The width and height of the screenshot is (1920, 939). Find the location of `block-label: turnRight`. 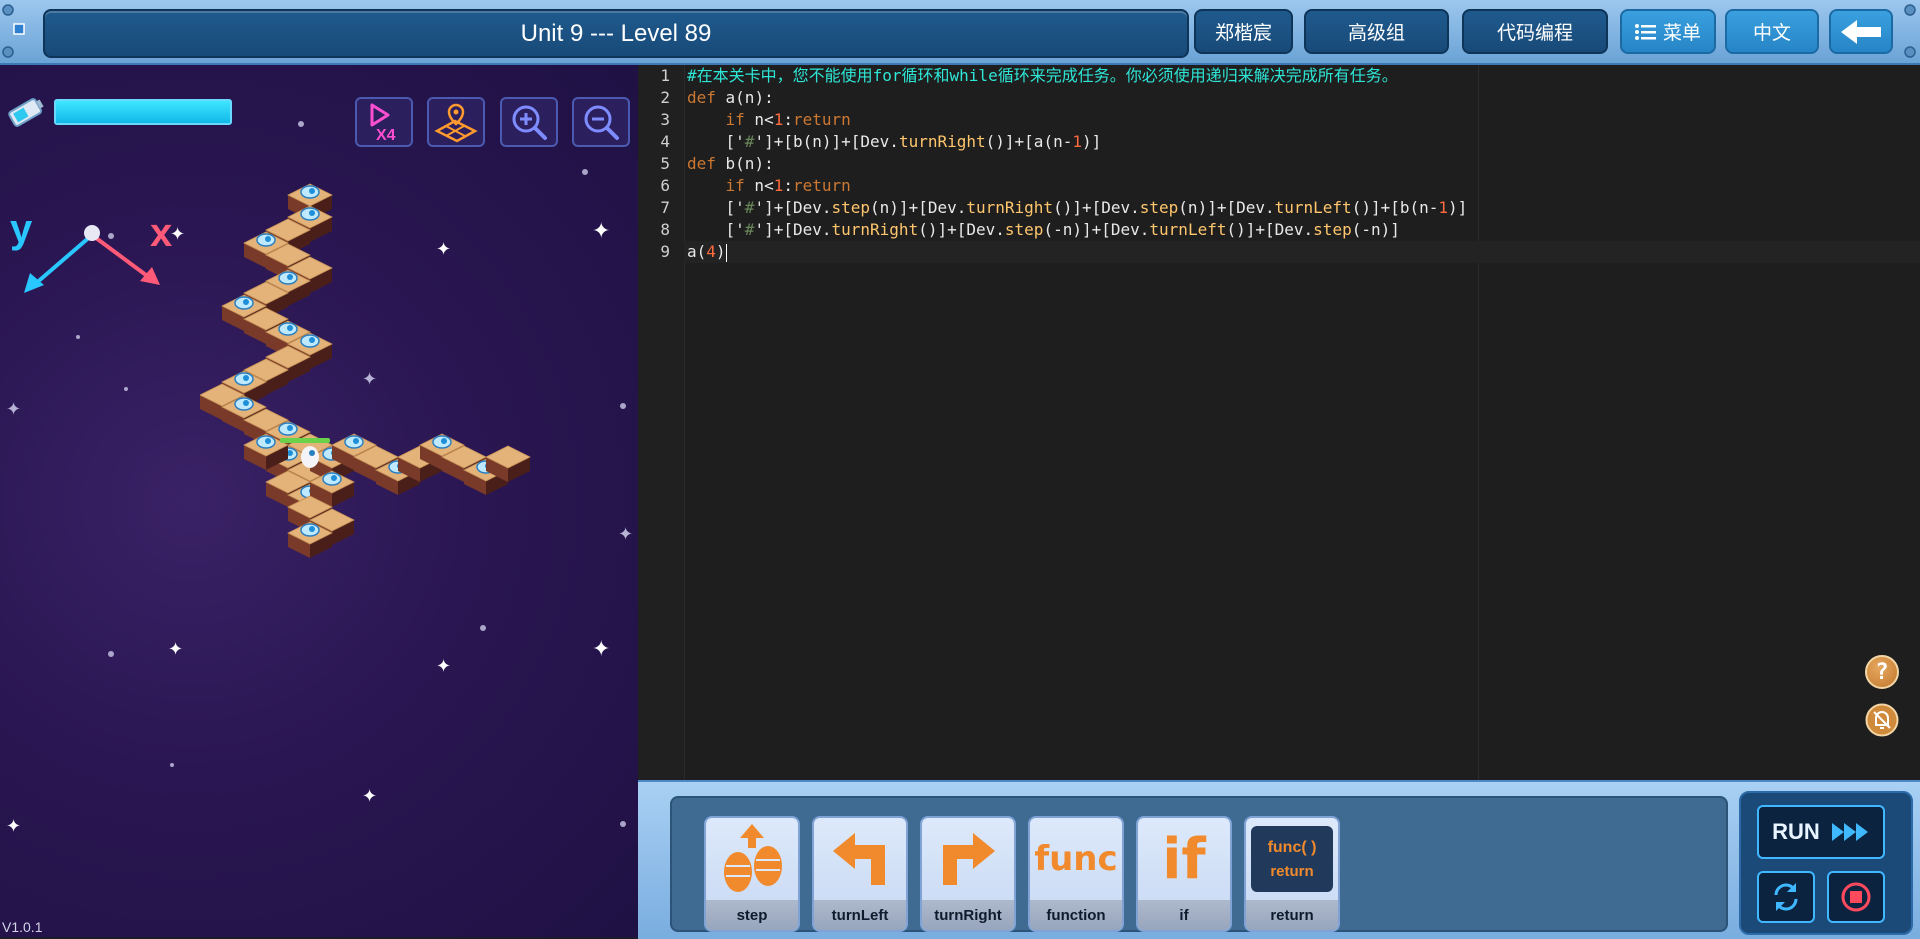

block-label: turnRight is located at coordinates (968, 915).